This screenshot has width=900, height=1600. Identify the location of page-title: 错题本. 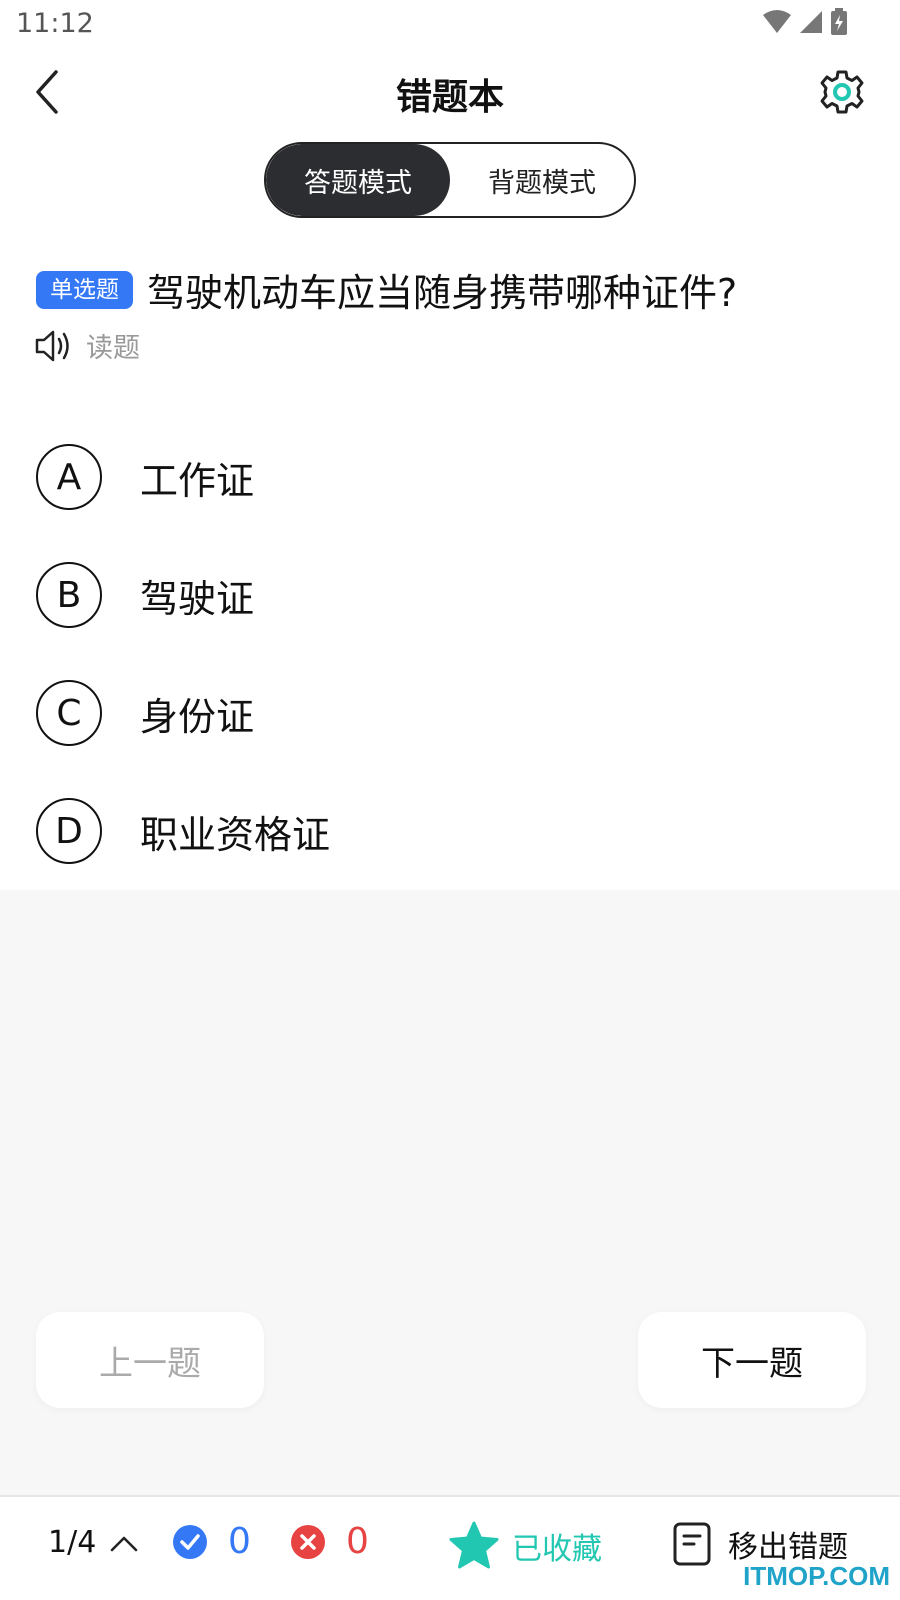
(449, 97).